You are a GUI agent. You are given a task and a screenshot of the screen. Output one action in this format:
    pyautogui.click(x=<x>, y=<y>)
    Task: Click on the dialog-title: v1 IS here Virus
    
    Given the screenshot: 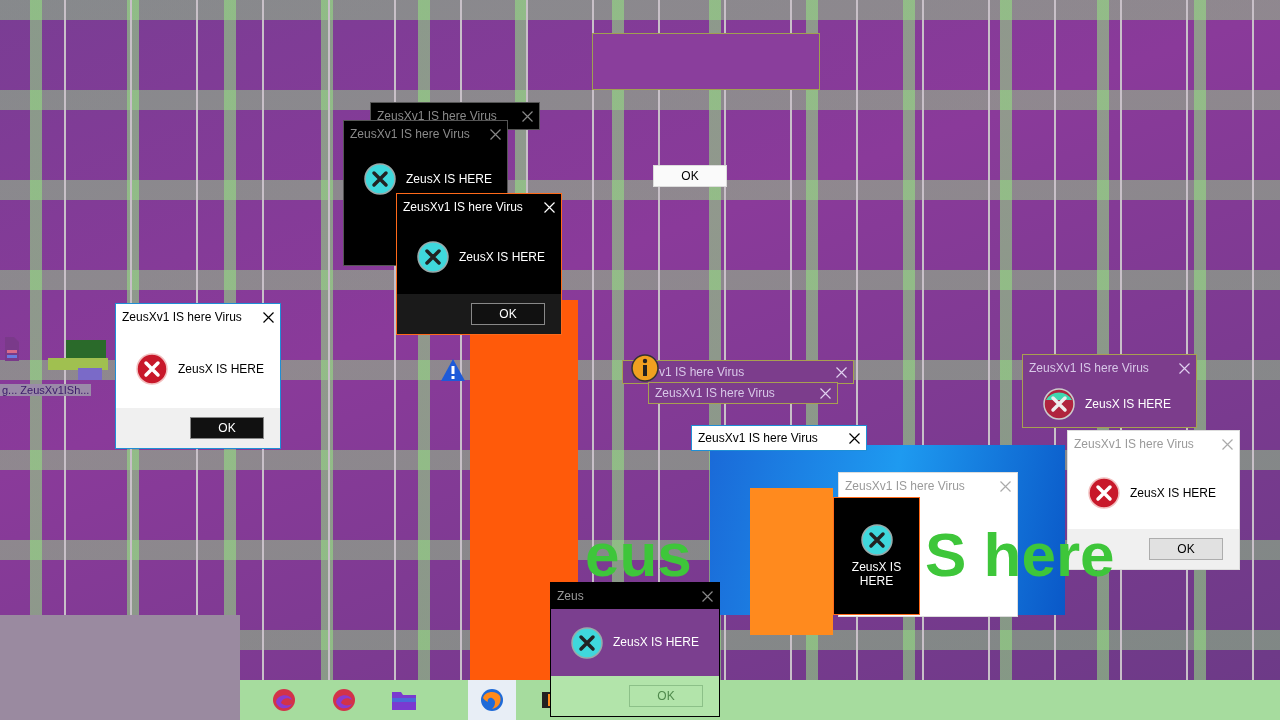 What is the action you would take?
    pyautogui.click(x=702, y=372)
    